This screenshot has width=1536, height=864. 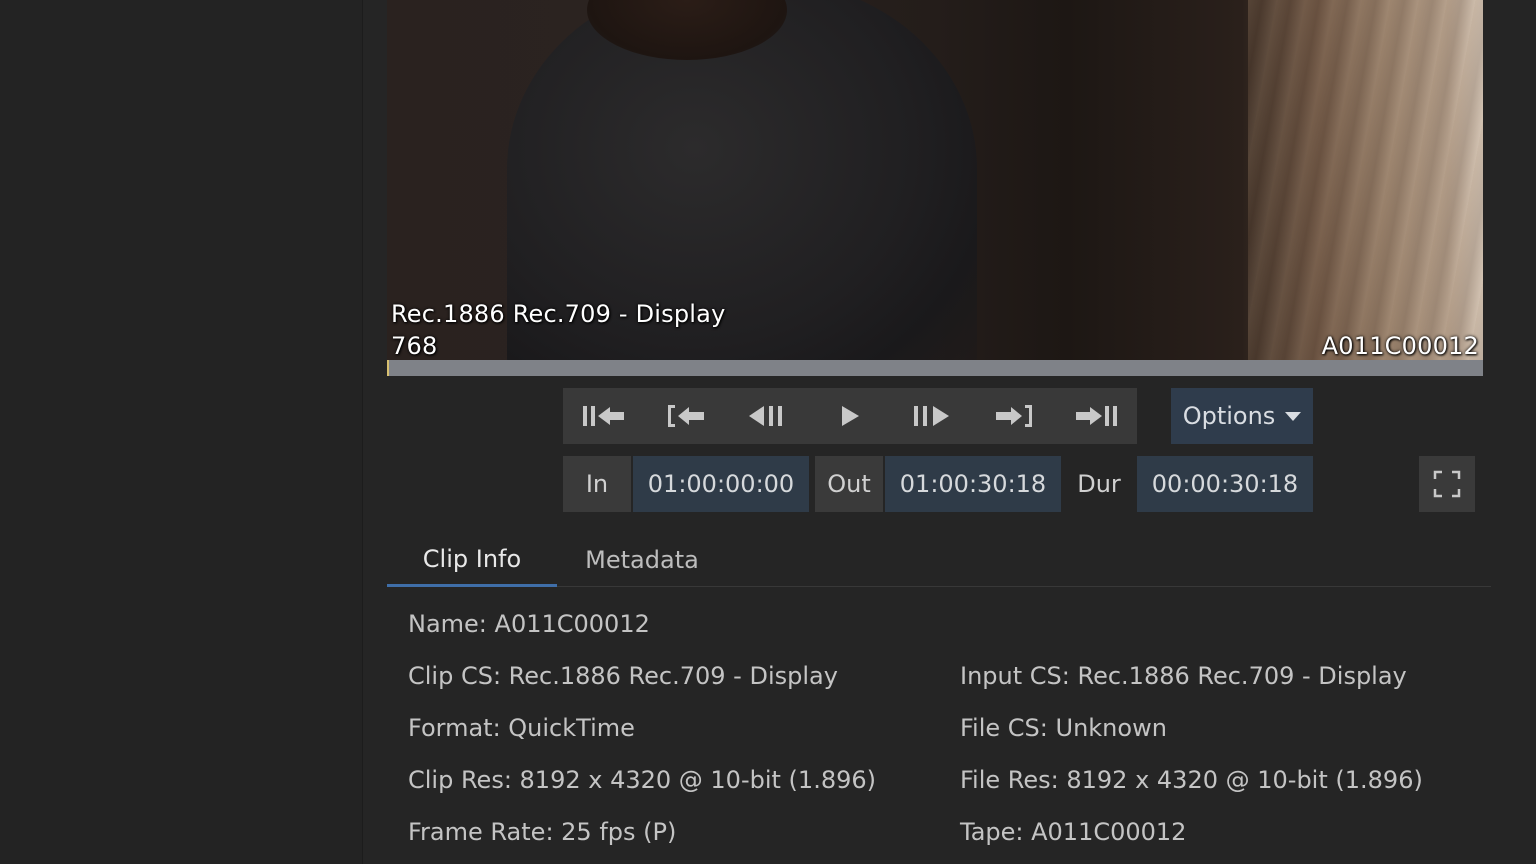 What do you see at coordinates (1293, 416) in the screenshot?
I see `chevron-down-icon` at bounding box center [1293, 416].